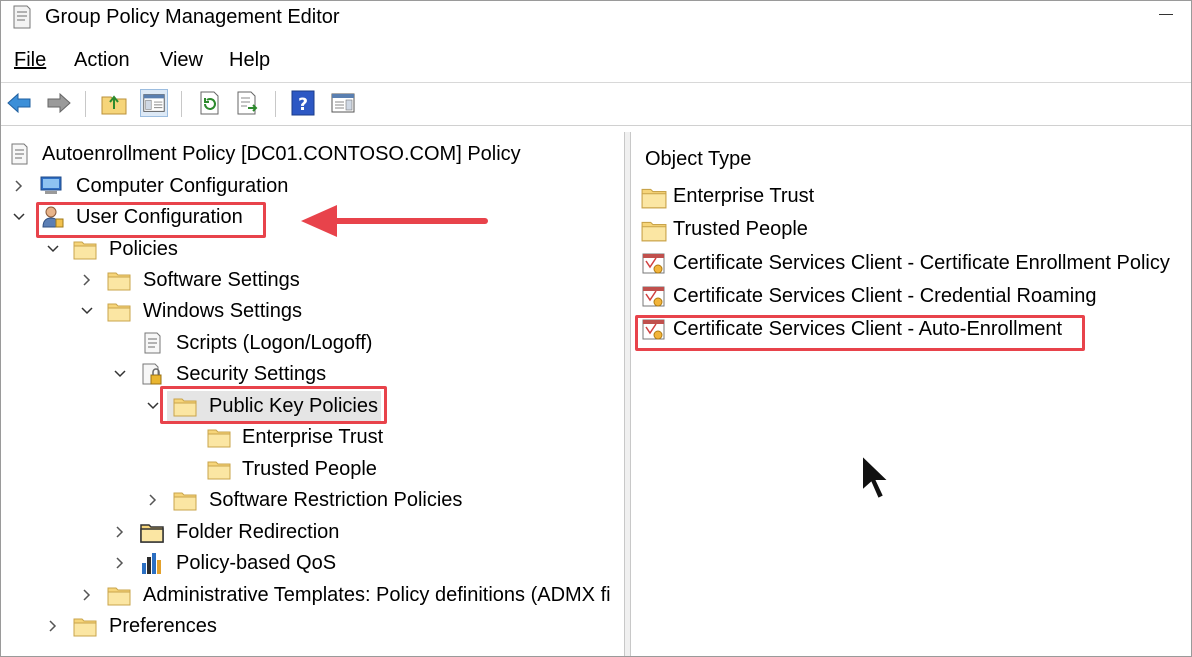 Image resolution: width=1192 pixels, height=657 pixels. Describe the element at coordinates (258, 532) in the screenshot. I see `tree-item-label: Folder Redirection` at that location.